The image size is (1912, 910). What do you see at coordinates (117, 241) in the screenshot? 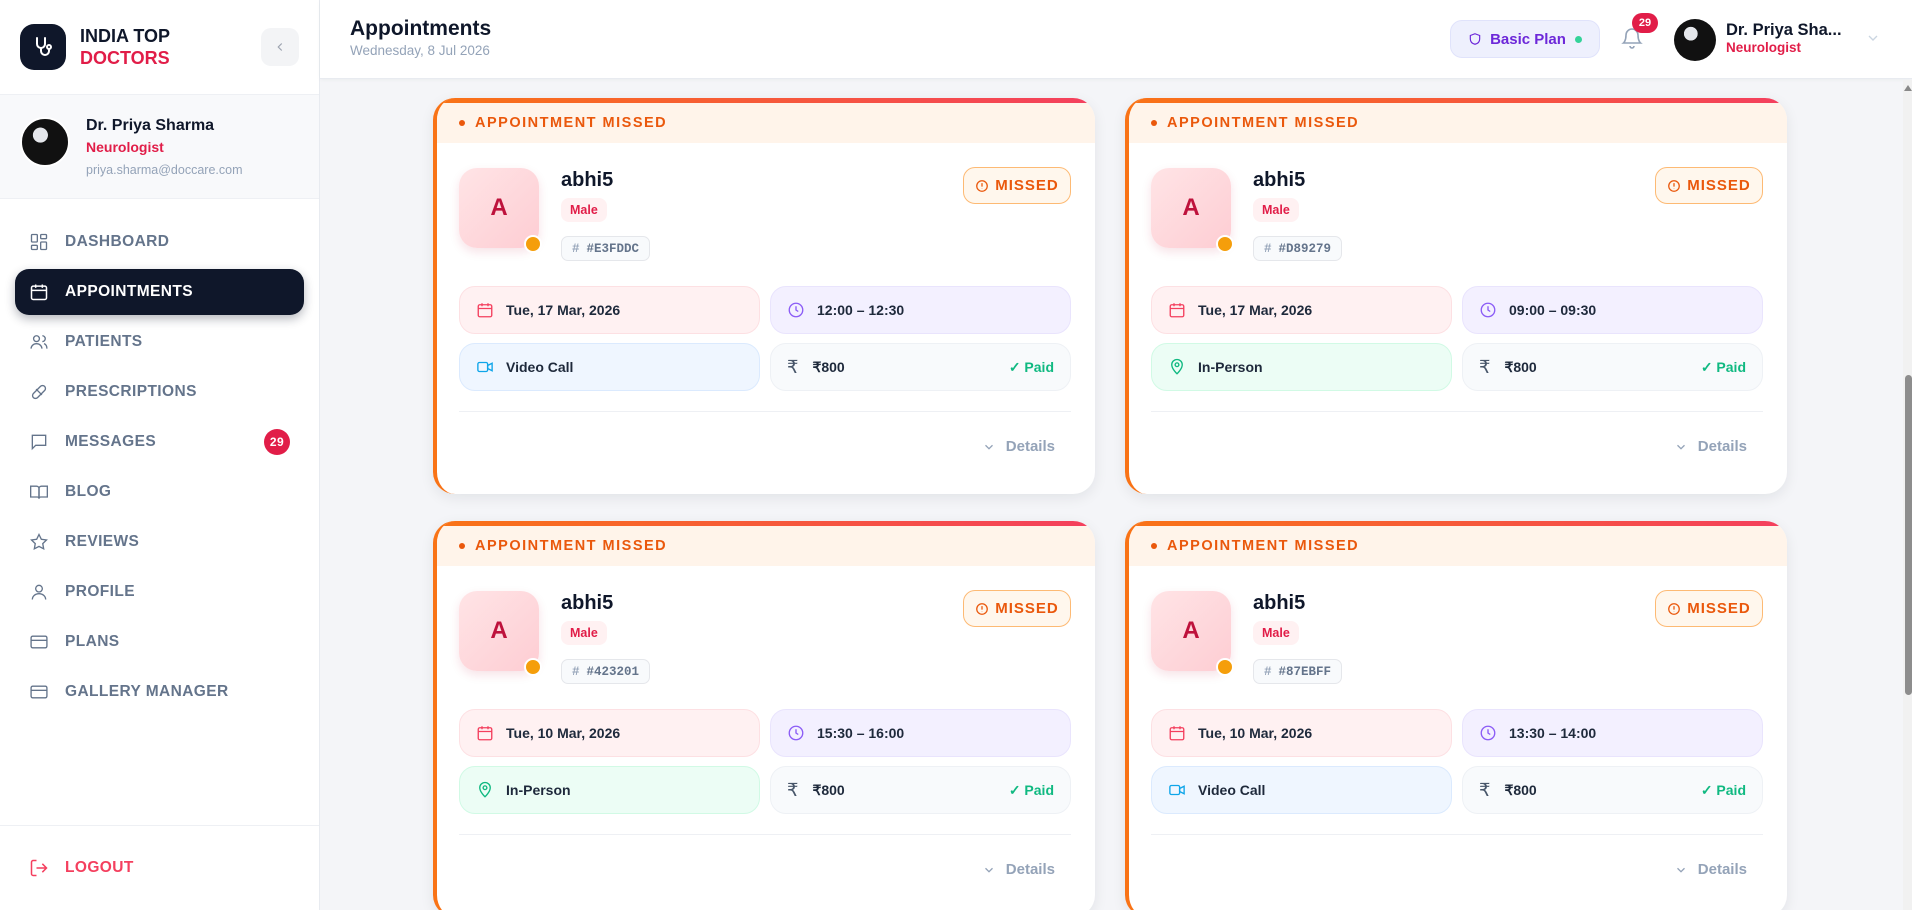
I see `sidebar-item-label: DASHBOARD` at bounding box center [117, 241].